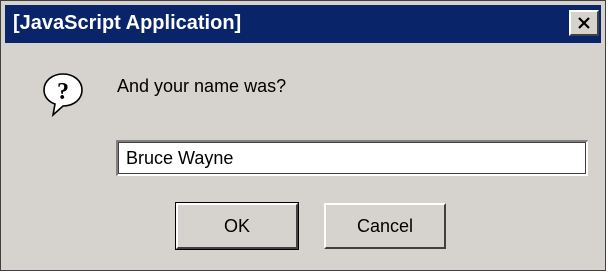  I want to click on cancel-button: Cancel, so click(385, 226).